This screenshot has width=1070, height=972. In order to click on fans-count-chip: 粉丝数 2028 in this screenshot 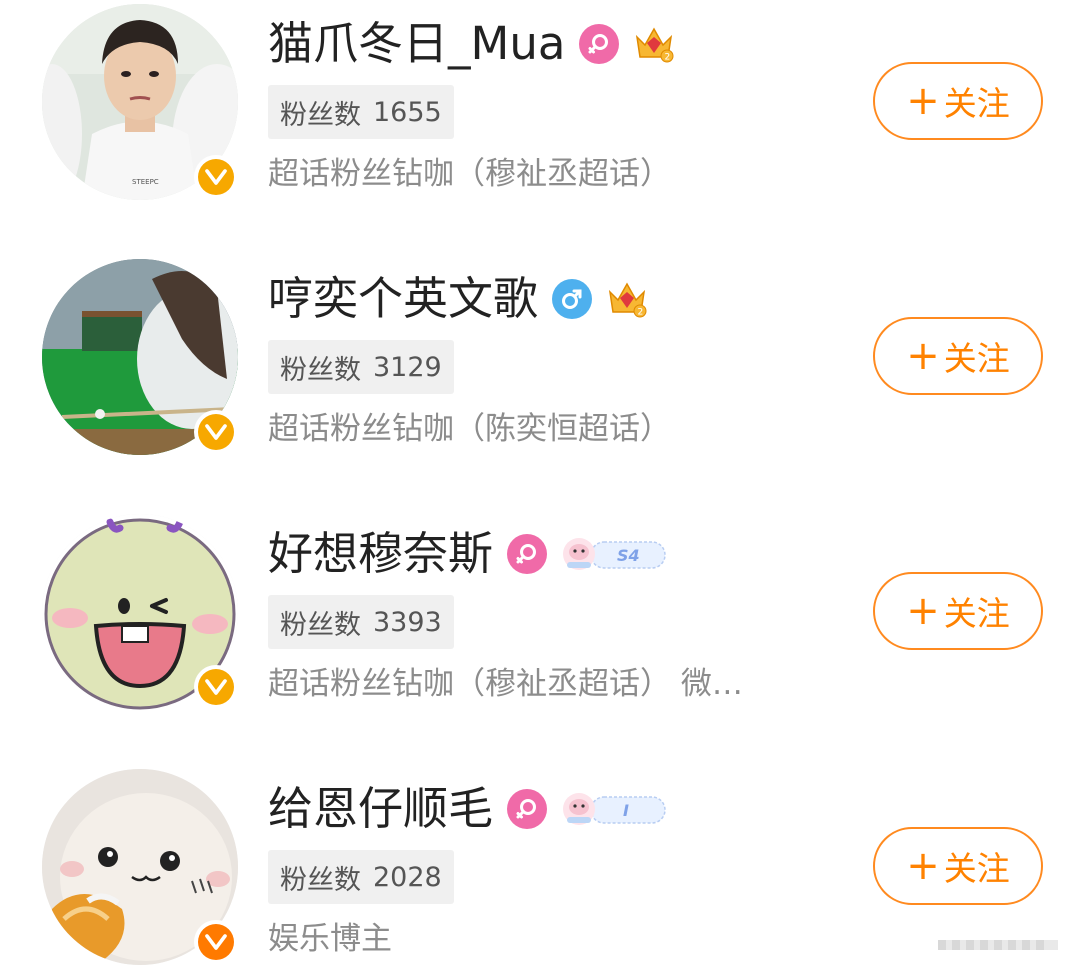, I will do `click(361, 877)`.